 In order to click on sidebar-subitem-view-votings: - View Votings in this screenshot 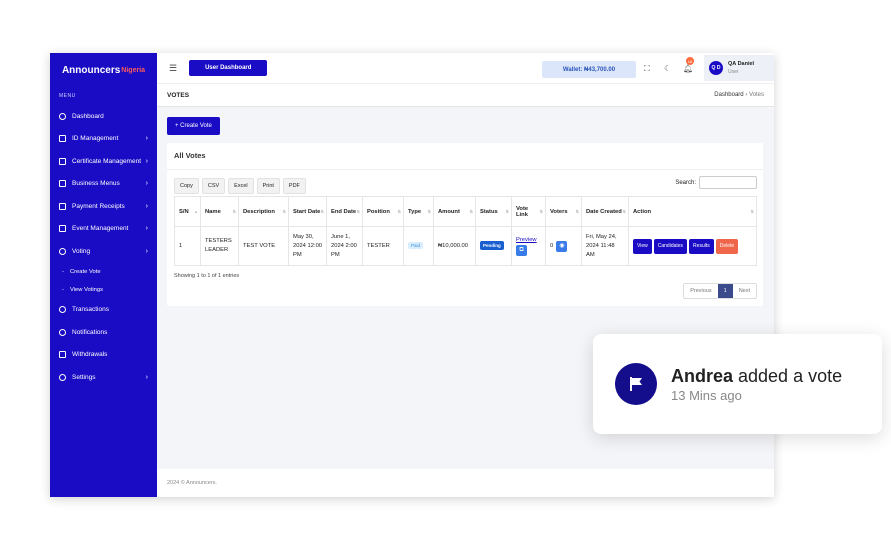, I will do `click(103, 290)`.